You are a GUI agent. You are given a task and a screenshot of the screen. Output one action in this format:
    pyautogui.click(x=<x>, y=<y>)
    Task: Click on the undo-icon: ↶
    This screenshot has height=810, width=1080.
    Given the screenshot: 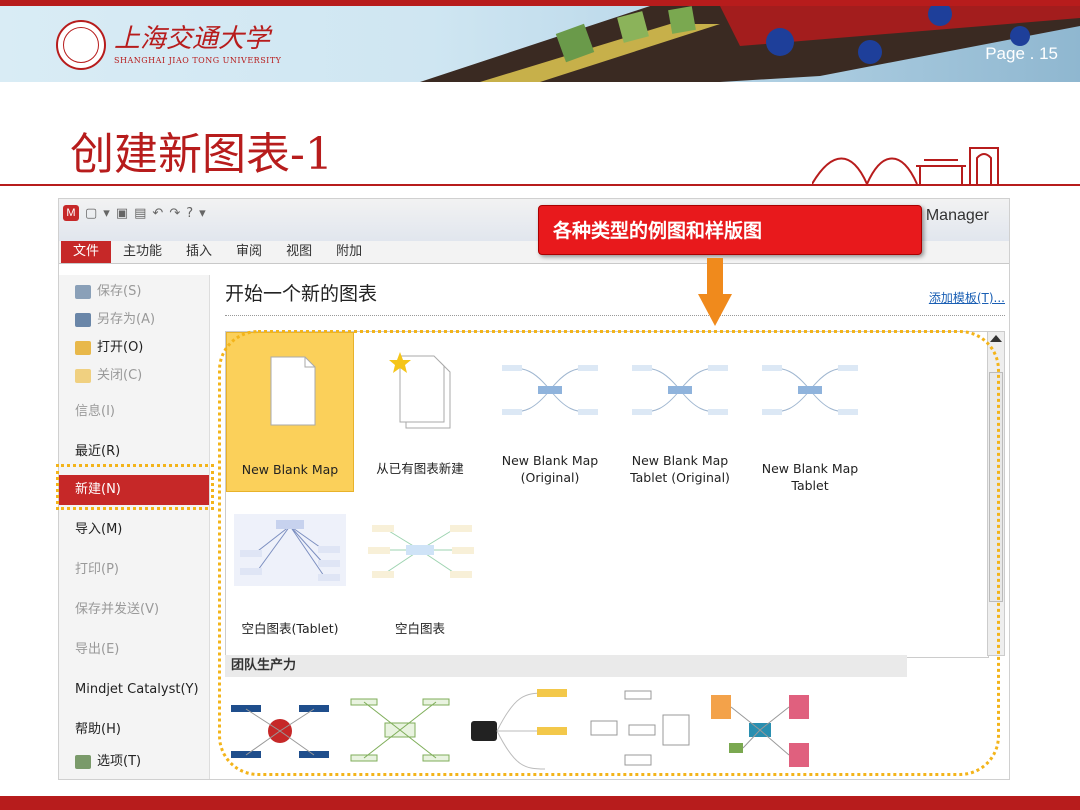 What is the action you would take?
    pyautogui.click(x=157, y=213)
    